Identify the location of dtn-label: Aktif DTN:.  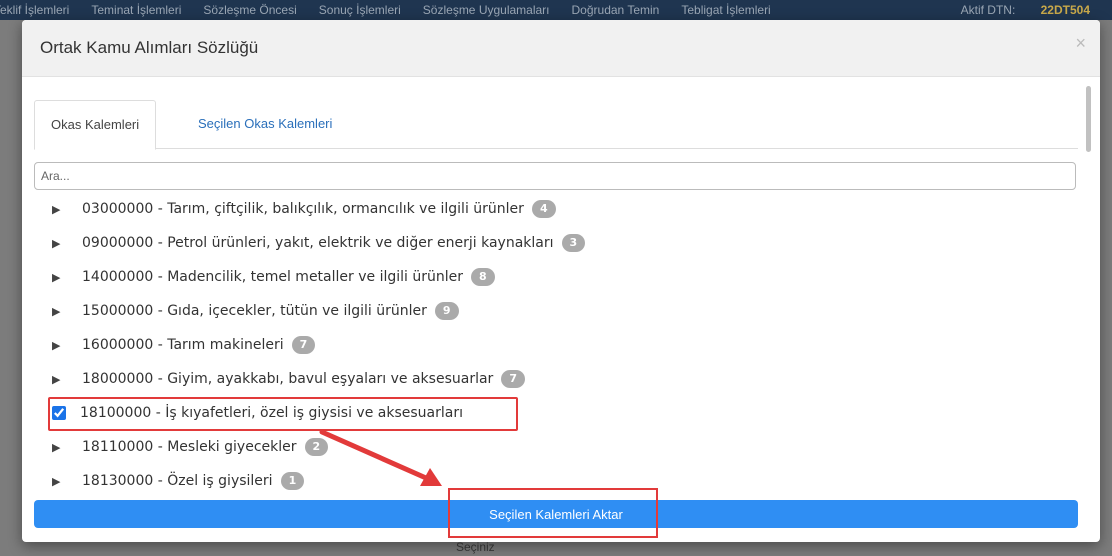
(988, 10).